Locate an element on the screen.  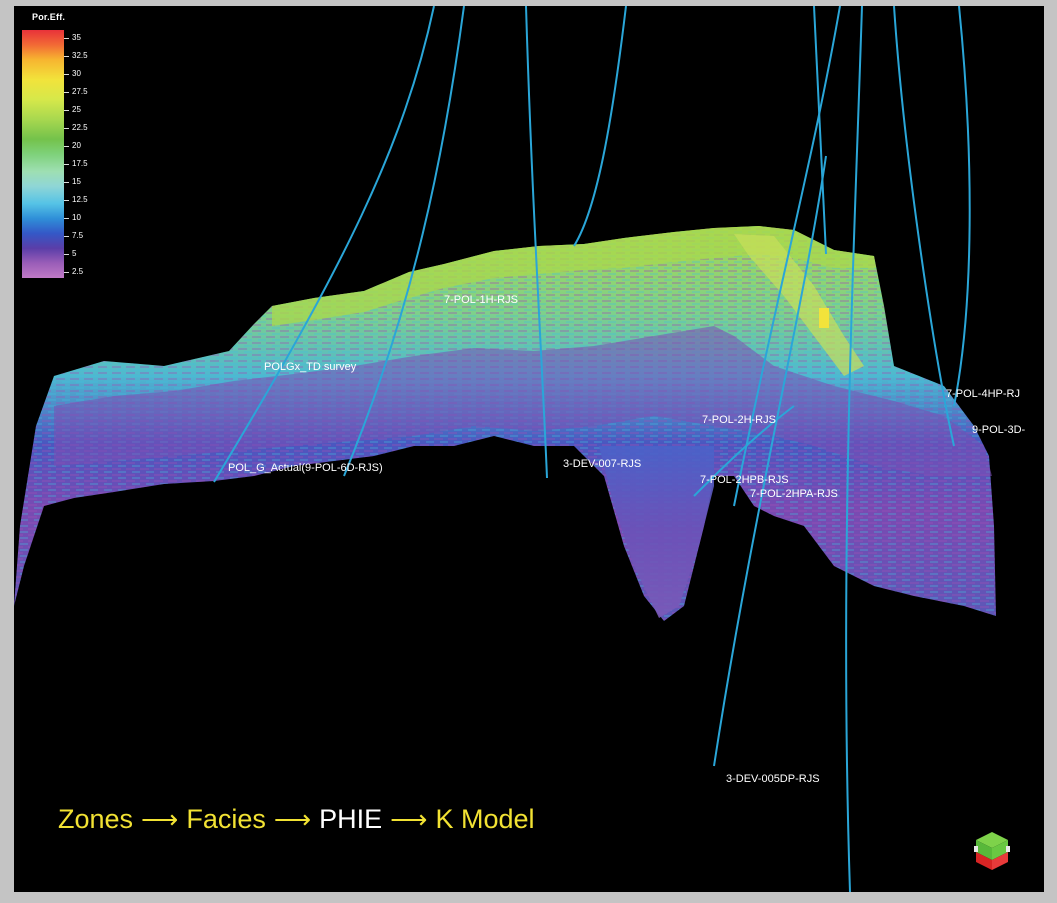
well-label: 3-DEV-007-RJS is located at coordinates (602, 464).